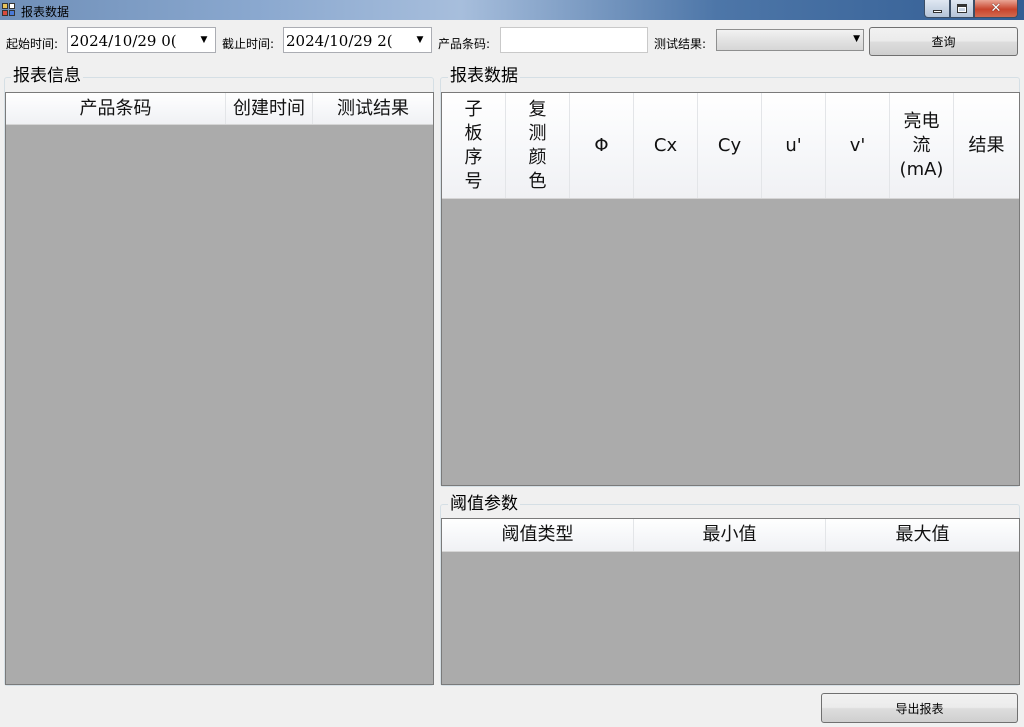  What do you see at coordinates (339, 41) in the screenshot?
I see `end-time-value: 2024/10/29 2(` at bounding box center [339, 41].